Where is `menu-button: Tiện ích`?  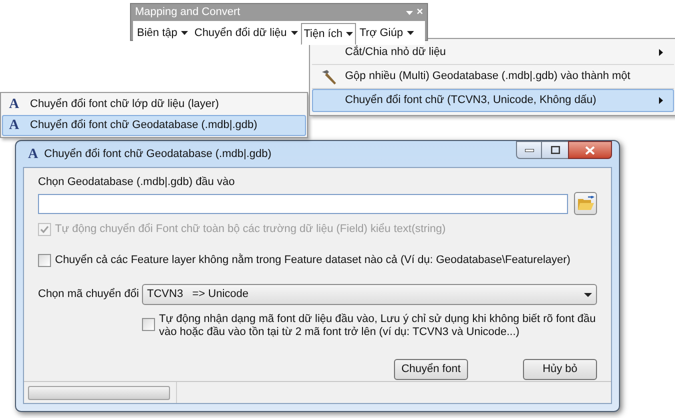 menu-button: Tiện ích is located at coordinates (328, 34).